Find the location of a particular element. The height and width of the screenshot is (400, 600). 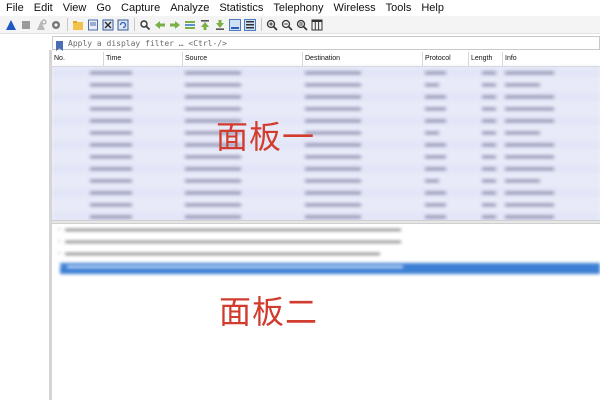

column-header-protocol: Protocol is located at coordinates (438, 58).